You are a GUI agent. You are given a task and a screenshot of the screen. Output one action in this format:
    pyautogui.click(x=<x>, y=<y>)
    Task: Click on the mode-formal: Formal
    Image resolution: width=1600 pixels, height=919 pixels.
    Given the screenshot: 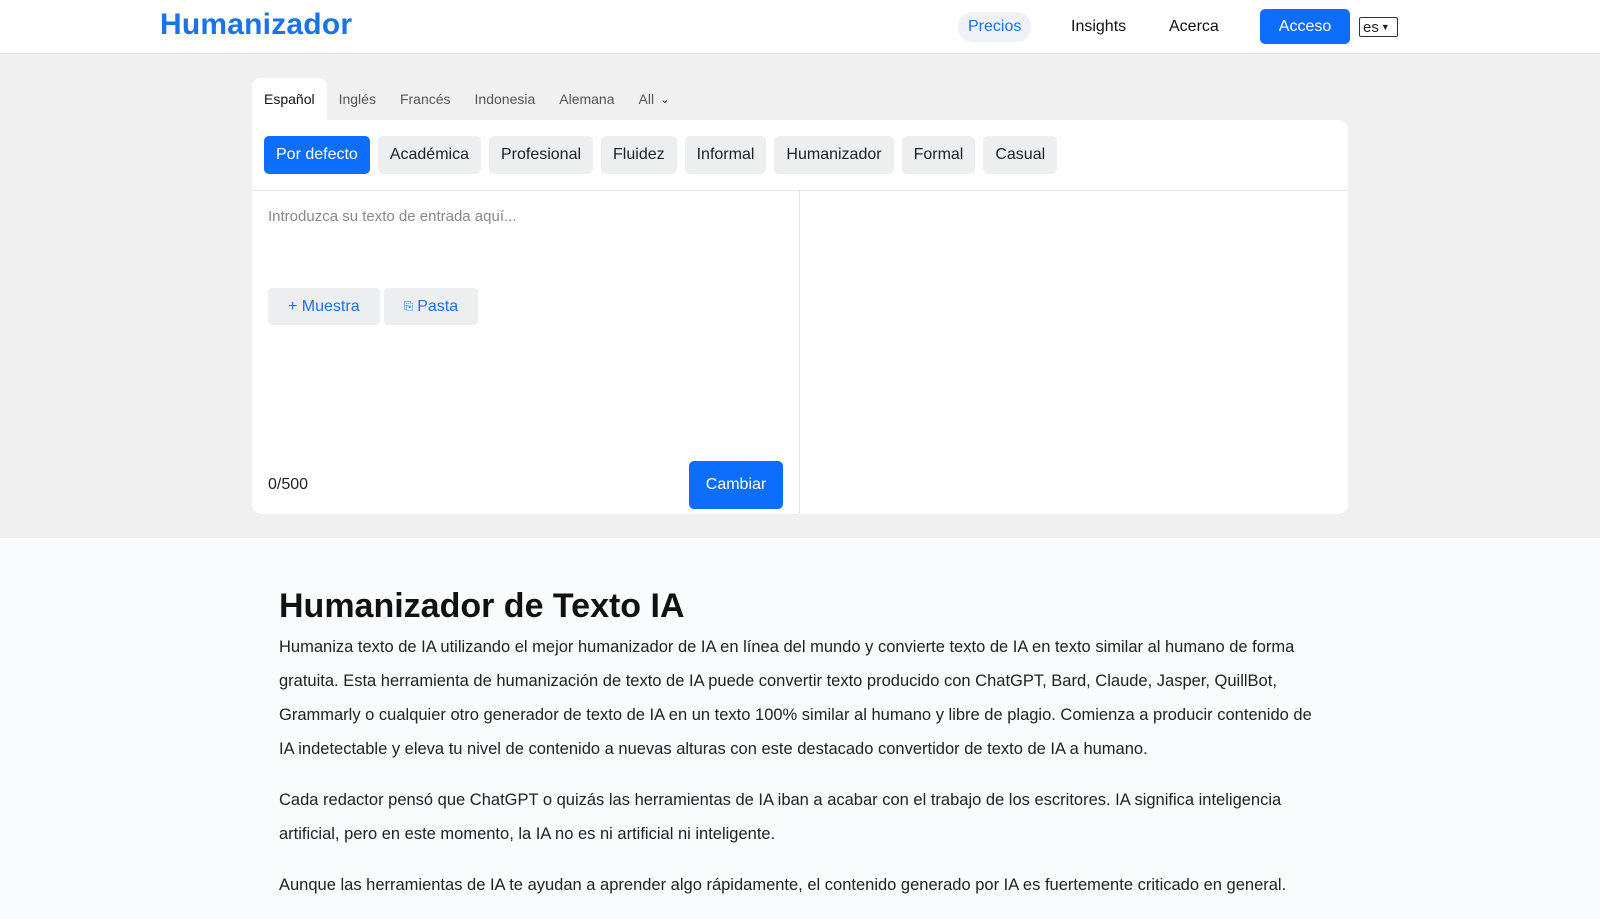 What is the action you would take?
    pyautogui.click(x=938, y=155)
    